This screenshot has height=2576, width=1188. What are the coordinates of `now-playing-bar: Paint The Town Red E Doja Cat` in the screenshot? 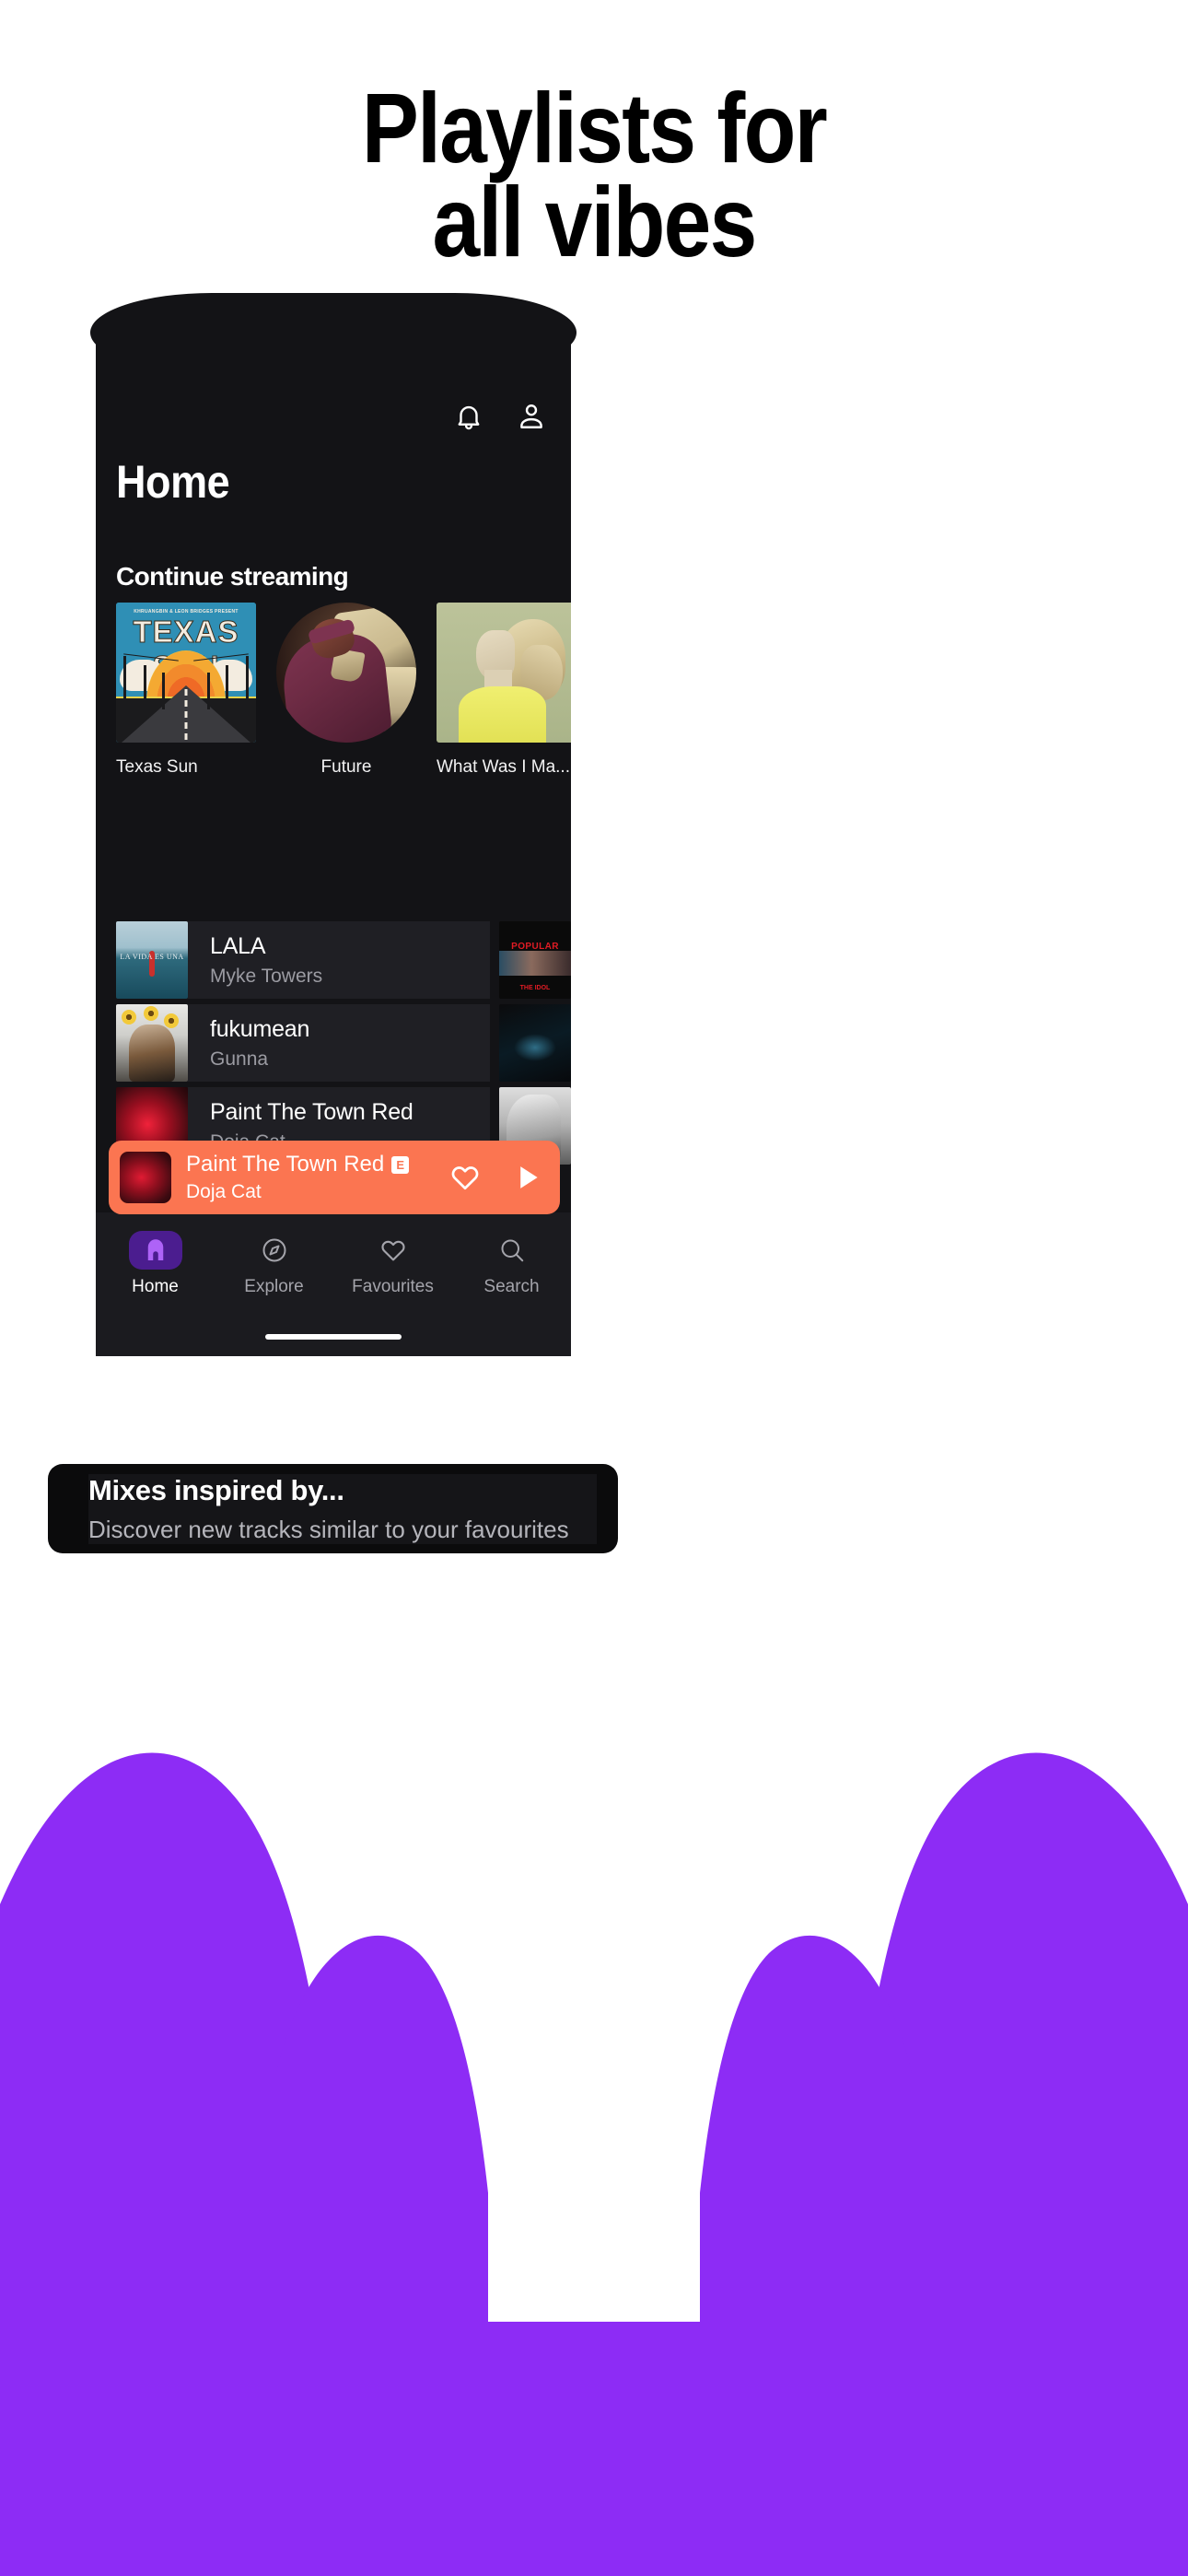 It's located at (335, 1177).